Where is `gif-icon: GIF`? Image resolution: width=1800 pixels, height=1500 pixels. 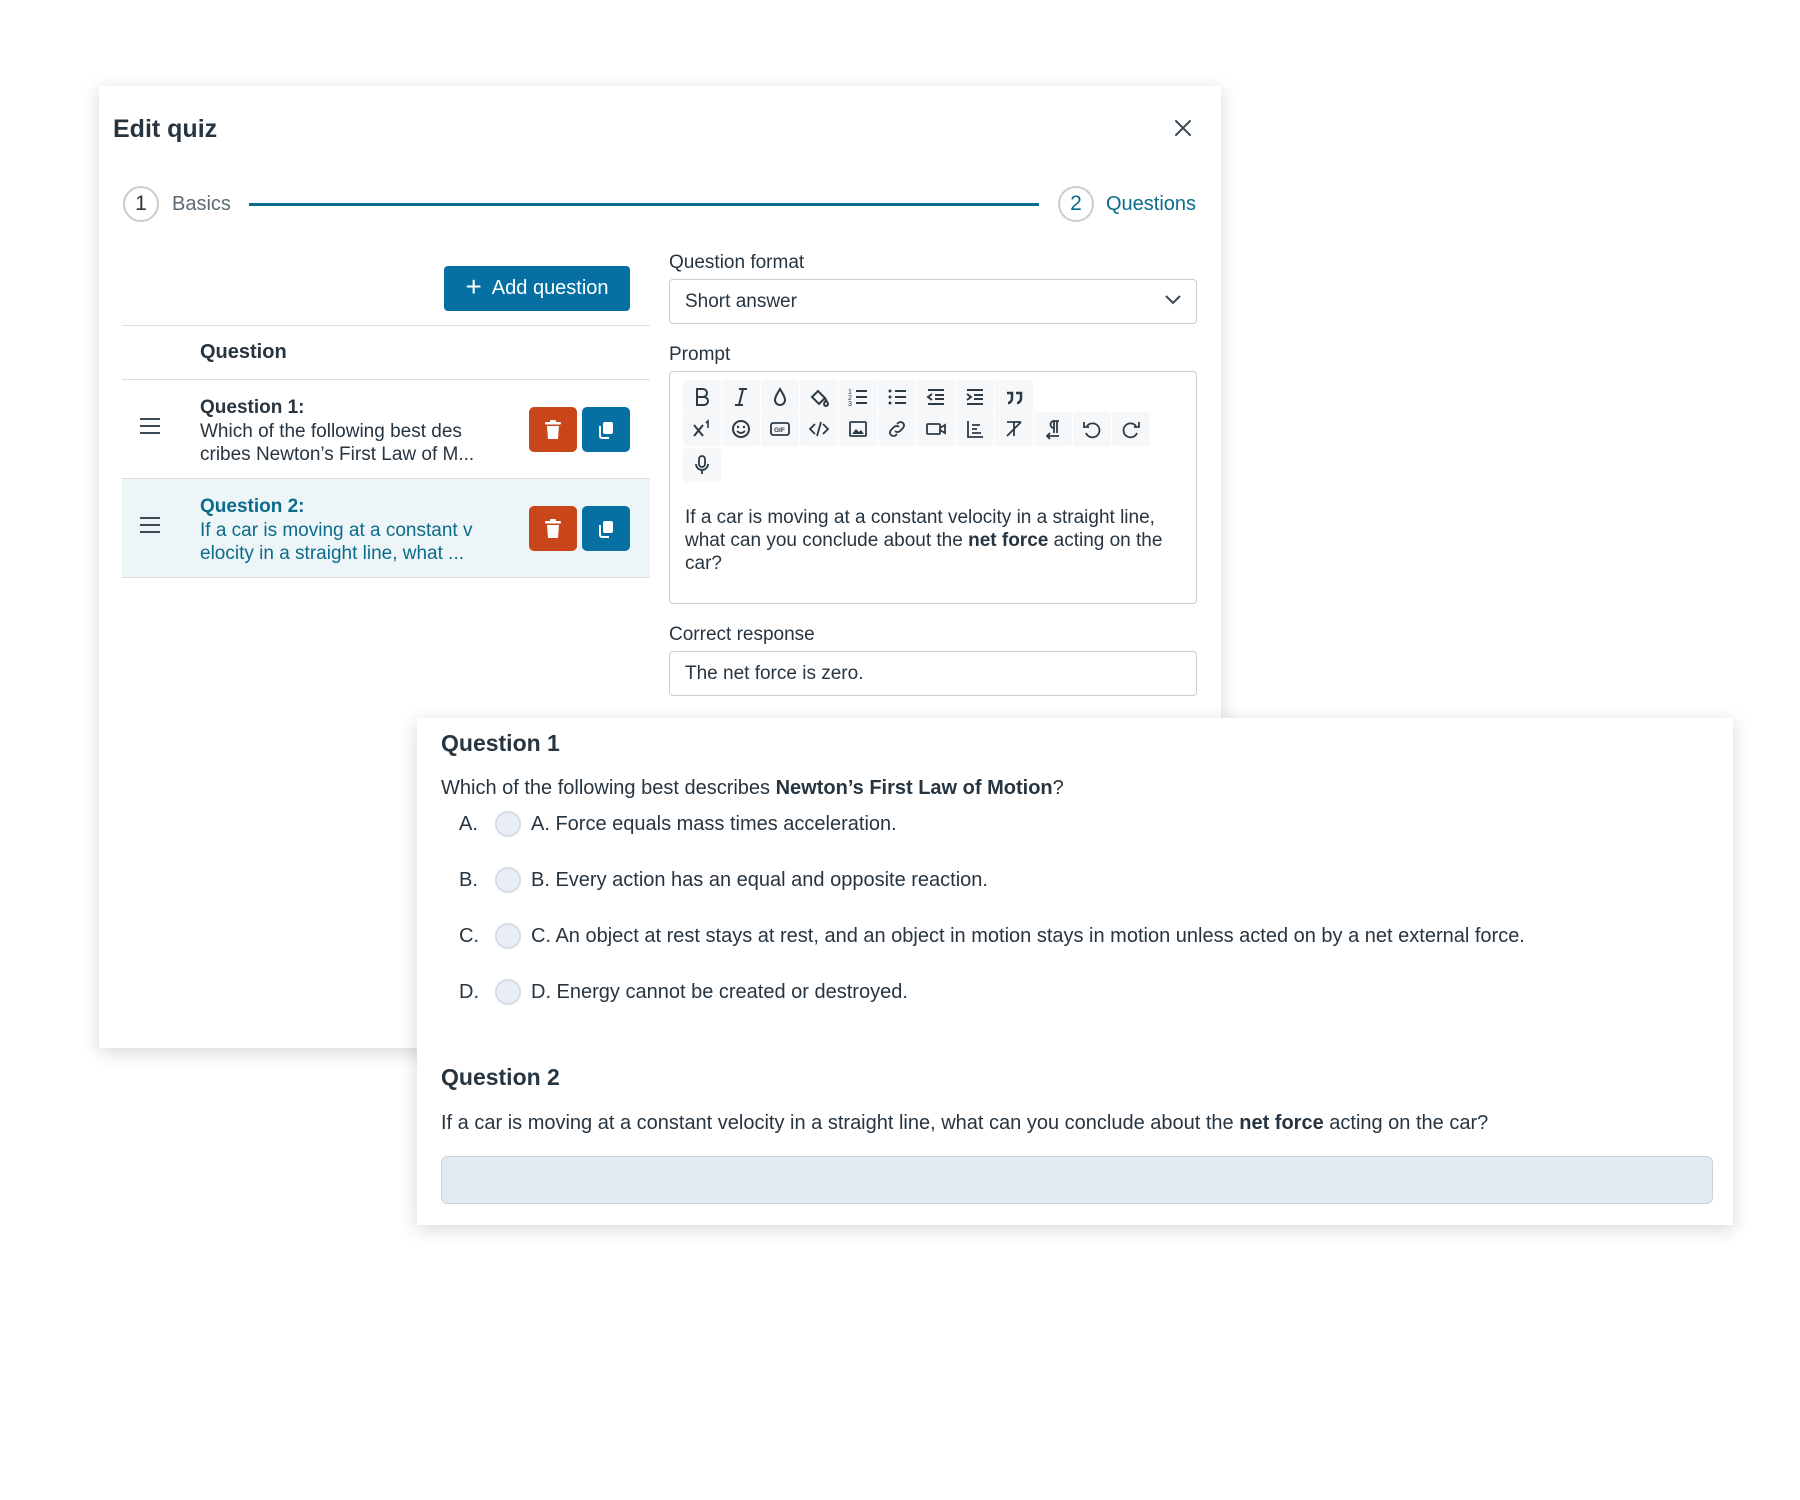 gif-icon: GIF is located at coordinates (780, 429).